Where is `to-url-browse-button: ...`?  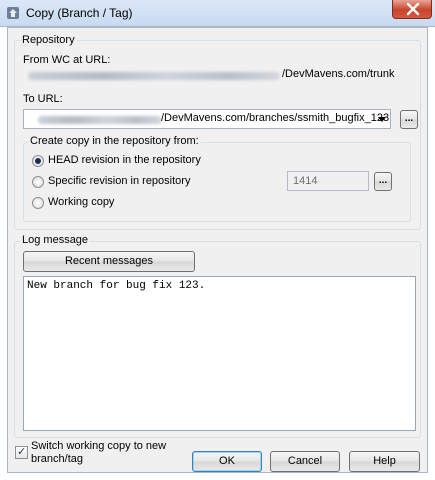
to-url-browse-button: ... is located at coordinates (409, 119).